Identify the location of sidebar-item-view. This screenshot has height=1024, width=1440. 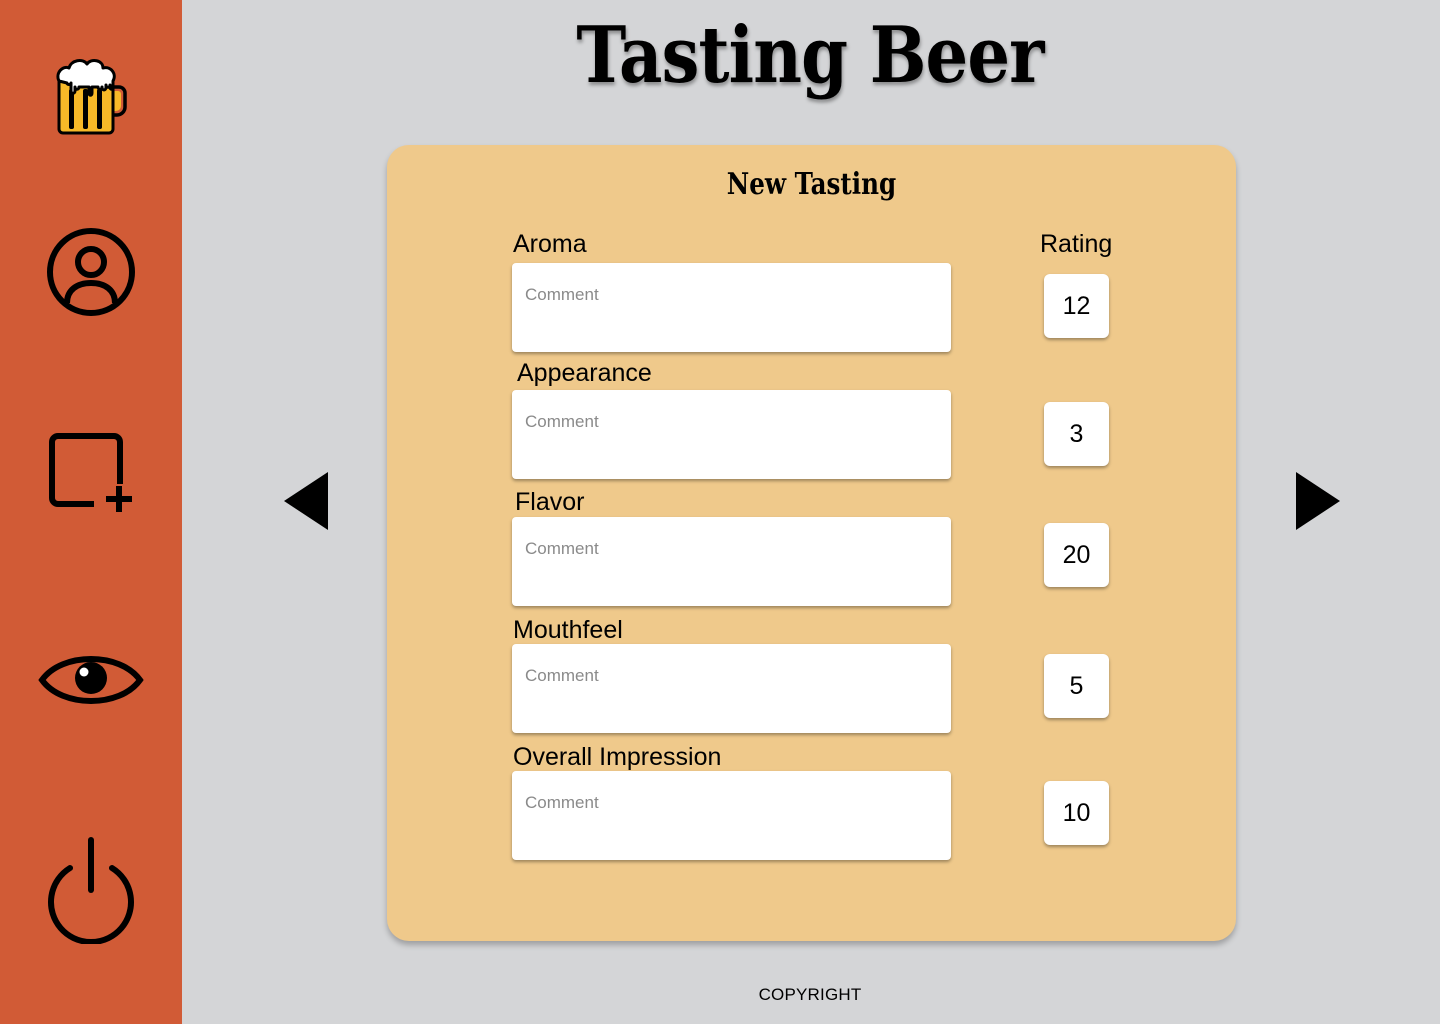
(91, 680).